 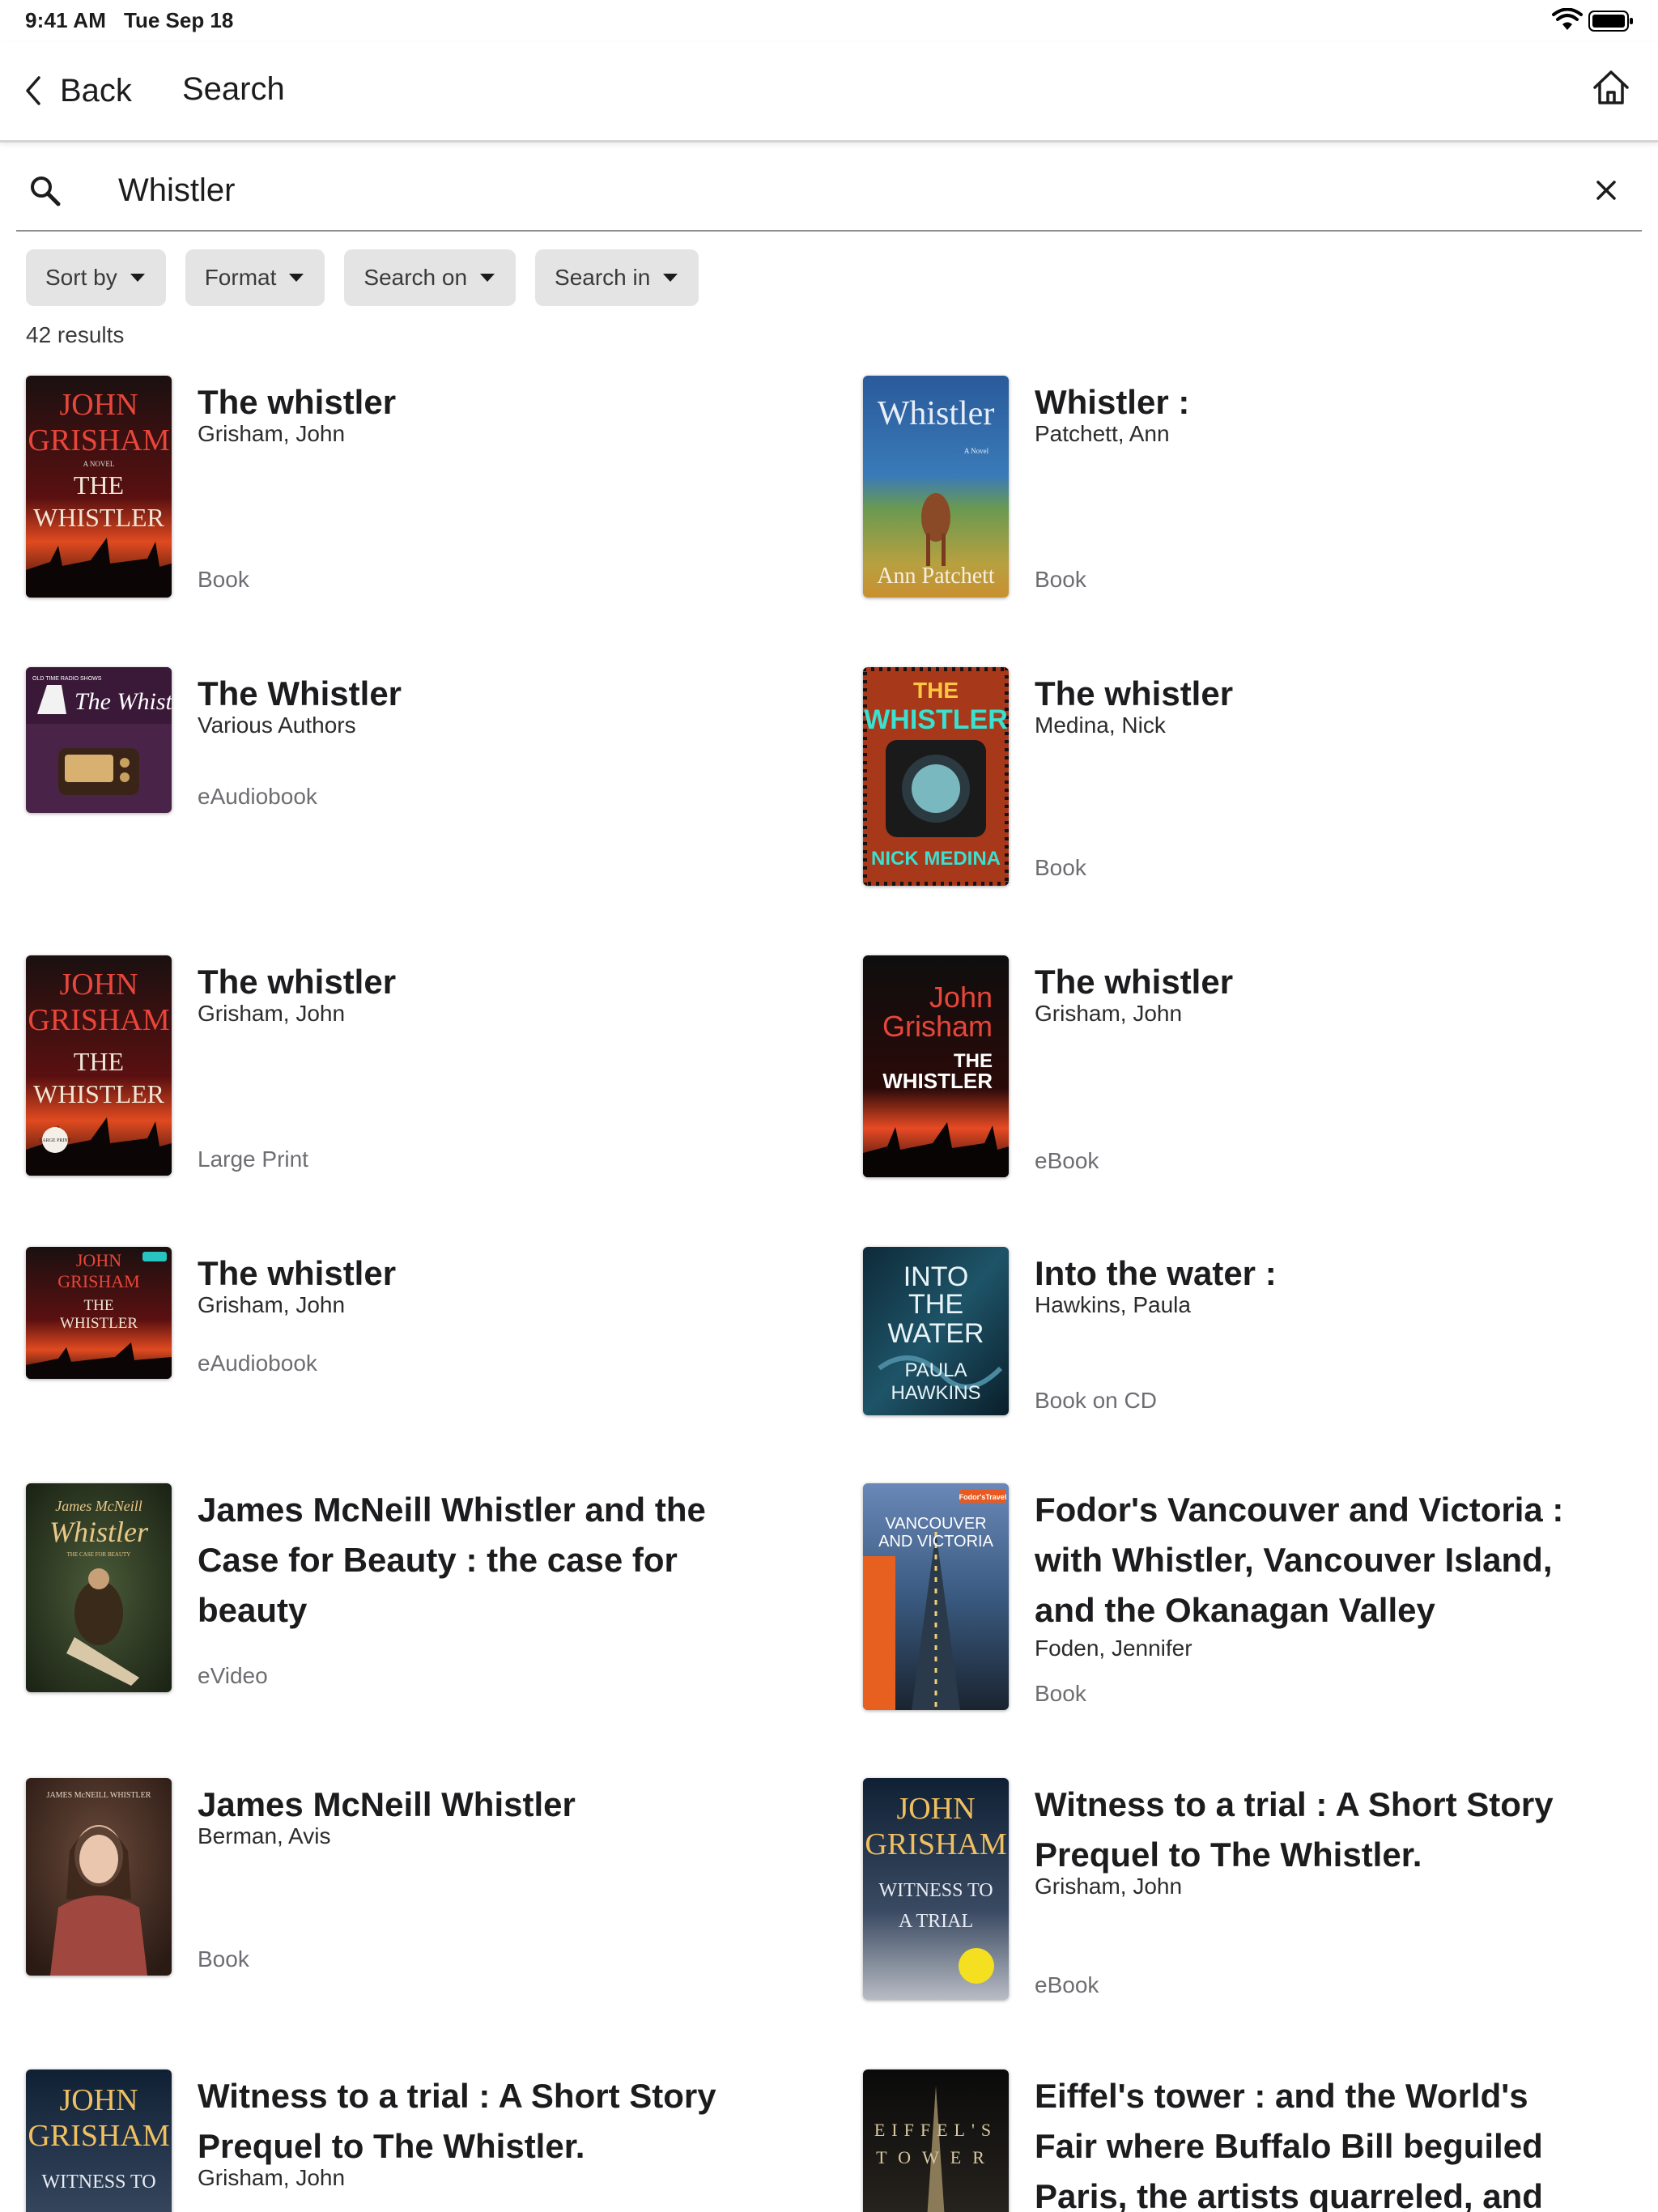 I want to click on search-bar, so click(x=829, y=187).